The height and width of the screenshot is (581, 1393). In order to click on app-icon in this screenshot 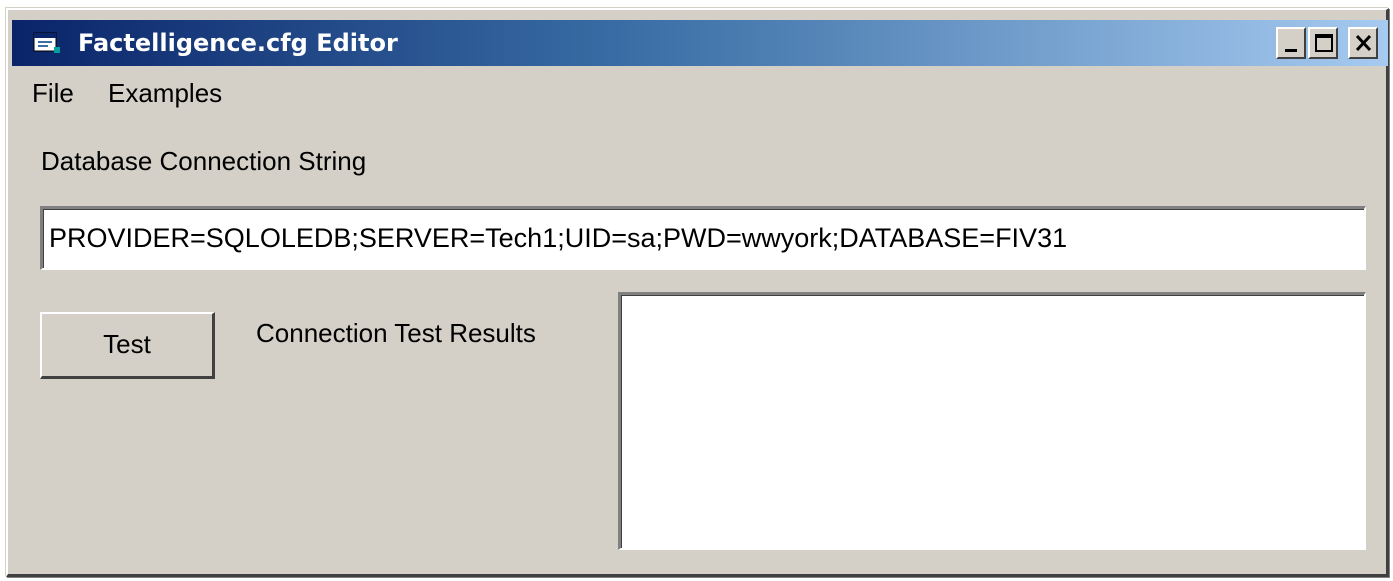, I will do `click(48, 43)`.